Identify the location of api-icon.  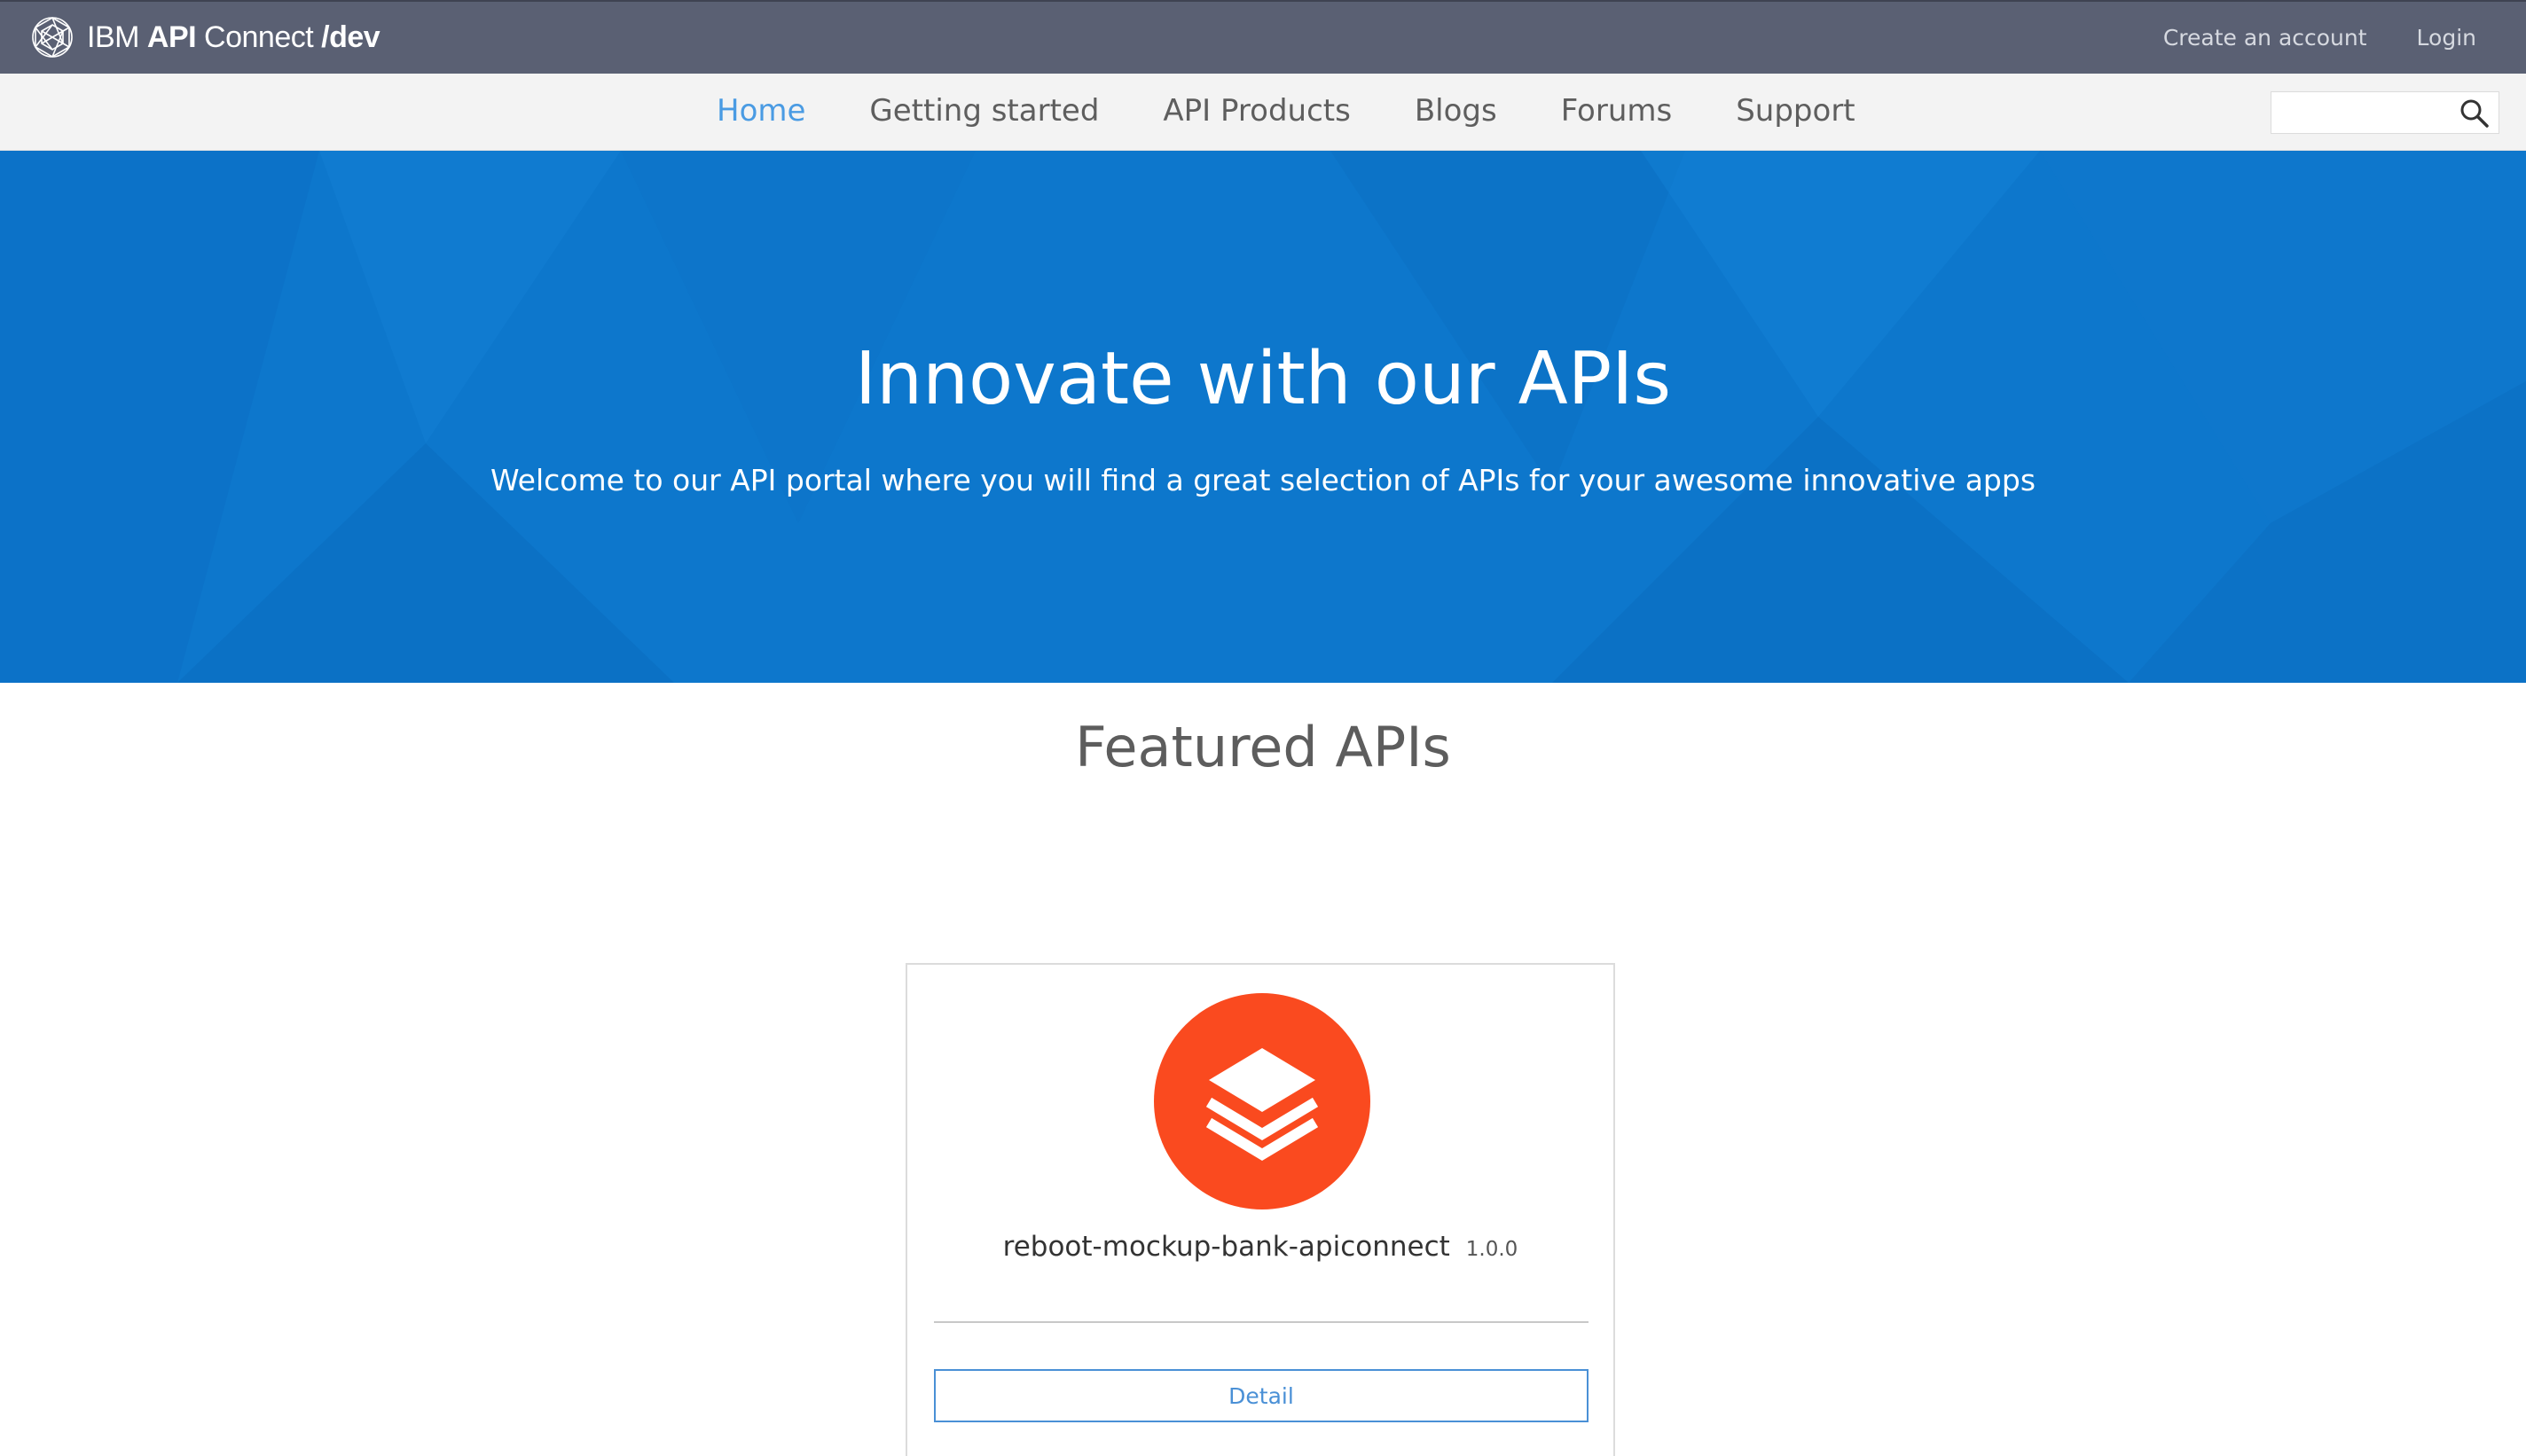
(1262, 1101).